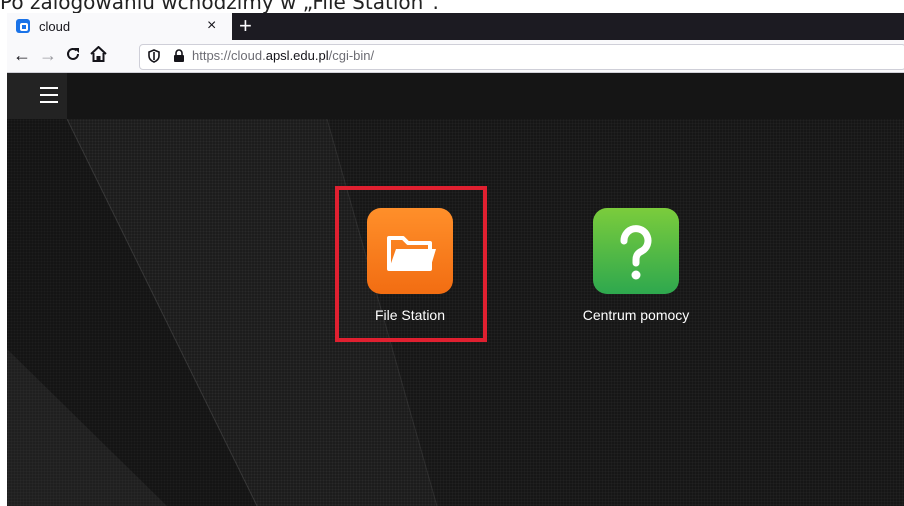 The height and width of the screenshot is (506, 904). I want to click on main-menu-icon, so click(37, 96).